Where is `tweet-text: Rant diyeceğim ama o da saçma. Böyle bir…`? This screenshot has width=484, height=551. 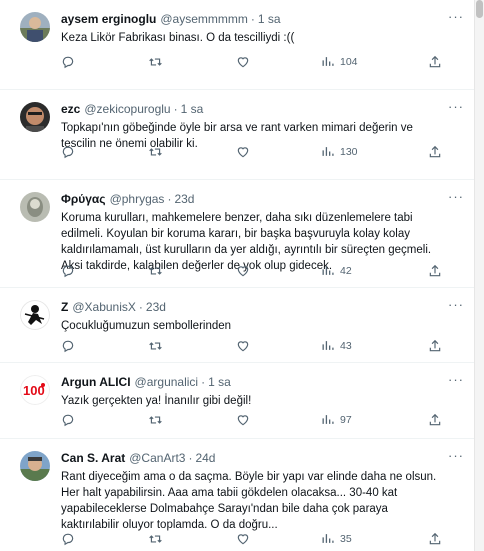
tweet-text: Rant diyeceğim ama o da saçma. Böyle bir… is located at coordinates (249, 501).